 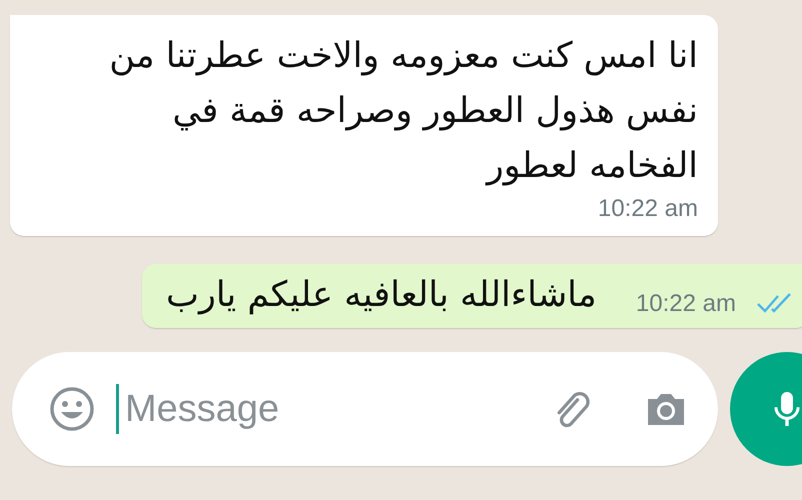 I want to click on message-input: Message, so click(x=333, y=409).